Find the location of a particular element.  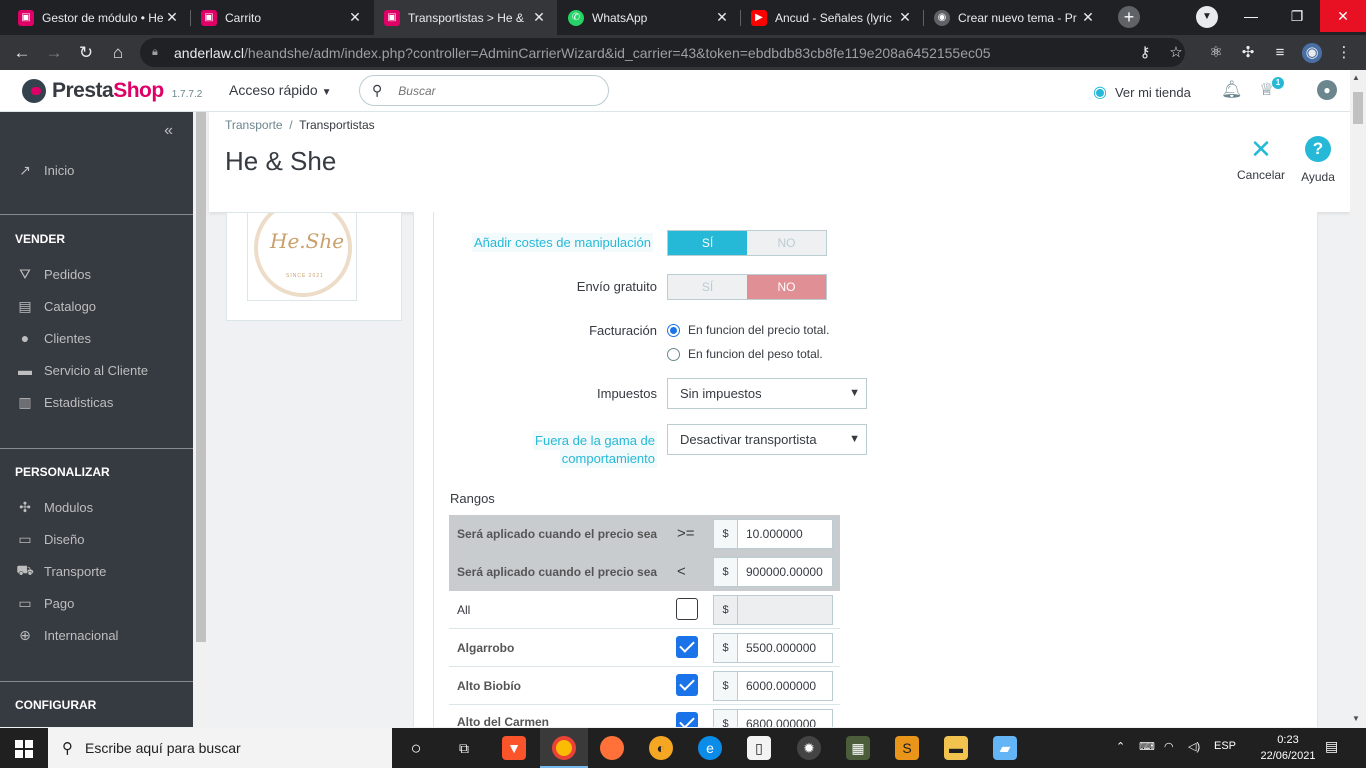

admin-search: ⚲ is located at coordinates (484, 90).